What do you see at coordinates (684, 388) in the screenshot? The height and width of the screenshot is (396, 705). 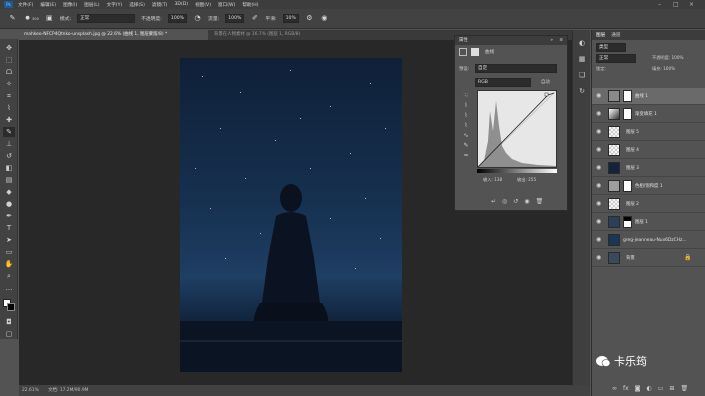 I see `delete-layer-icon: 🗑` at bounding box center [684, 388].